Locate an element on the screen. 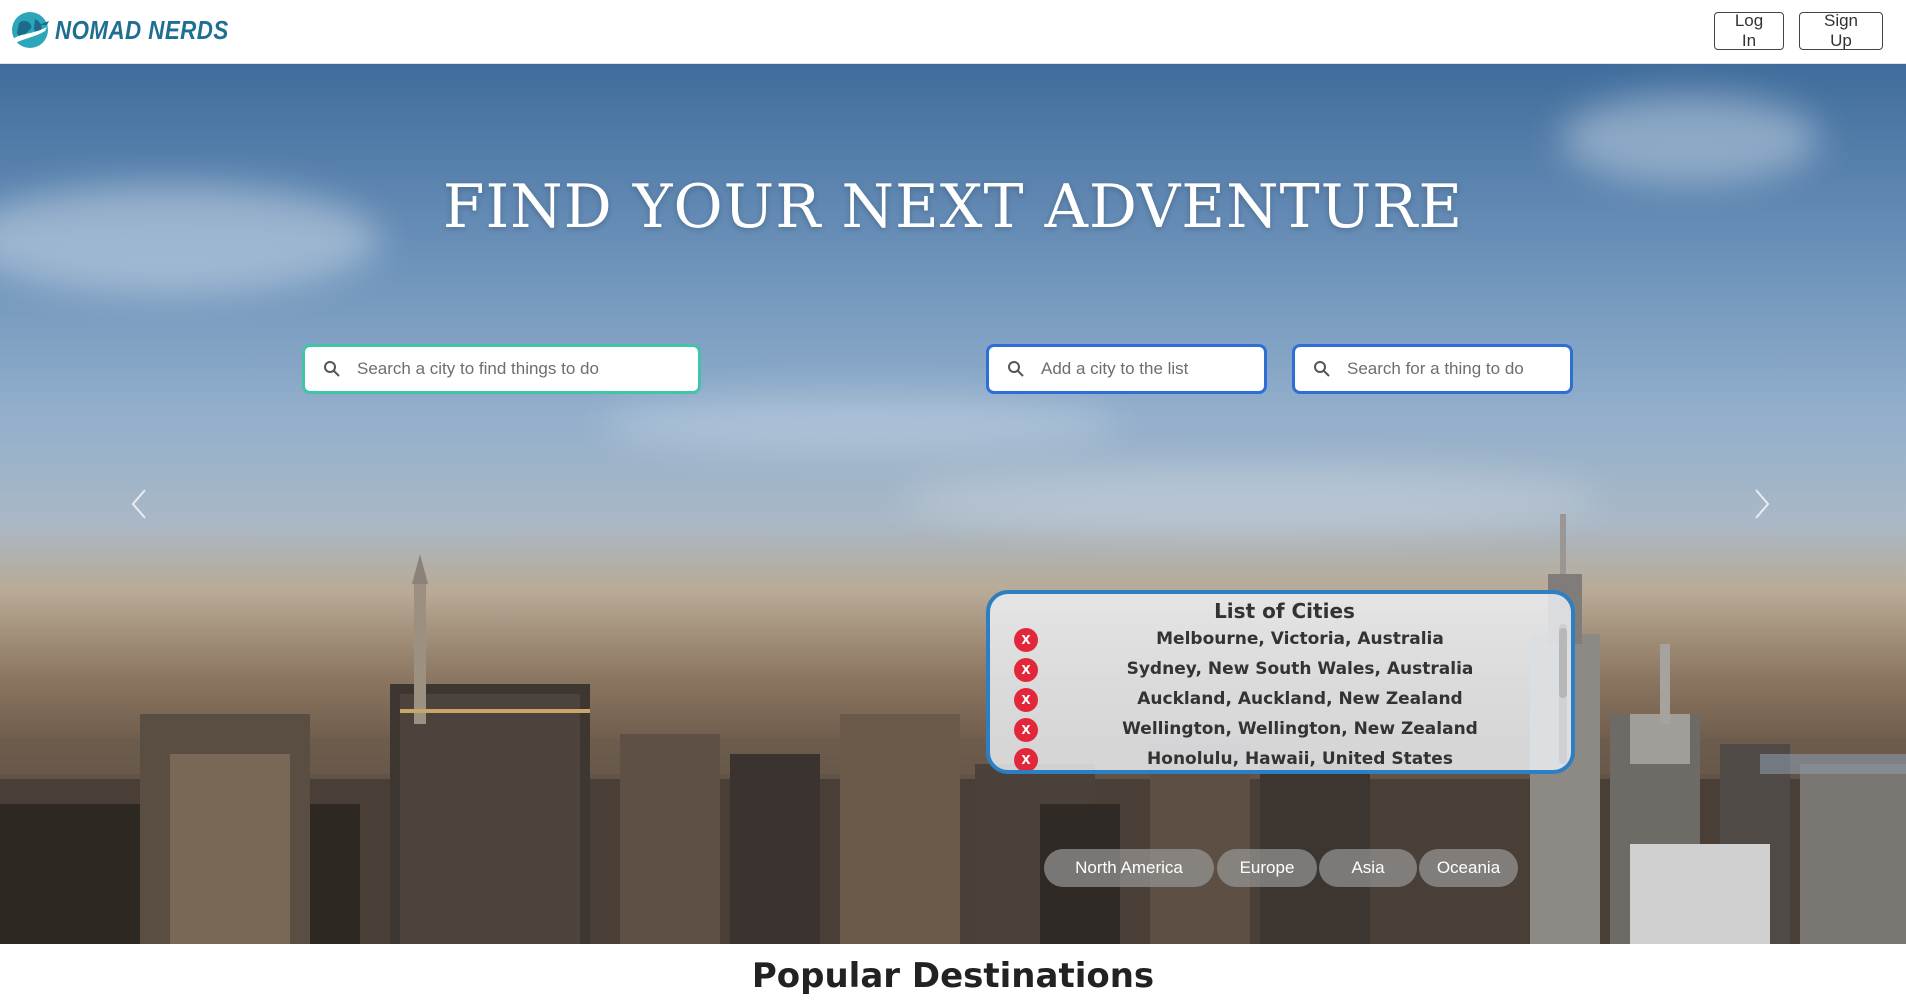 Image resolution: width=1906 pixels, height=1001 pixels. hero-title: FIND YOUR NEXT ADVENTURE is located at coordinates (953, 207).